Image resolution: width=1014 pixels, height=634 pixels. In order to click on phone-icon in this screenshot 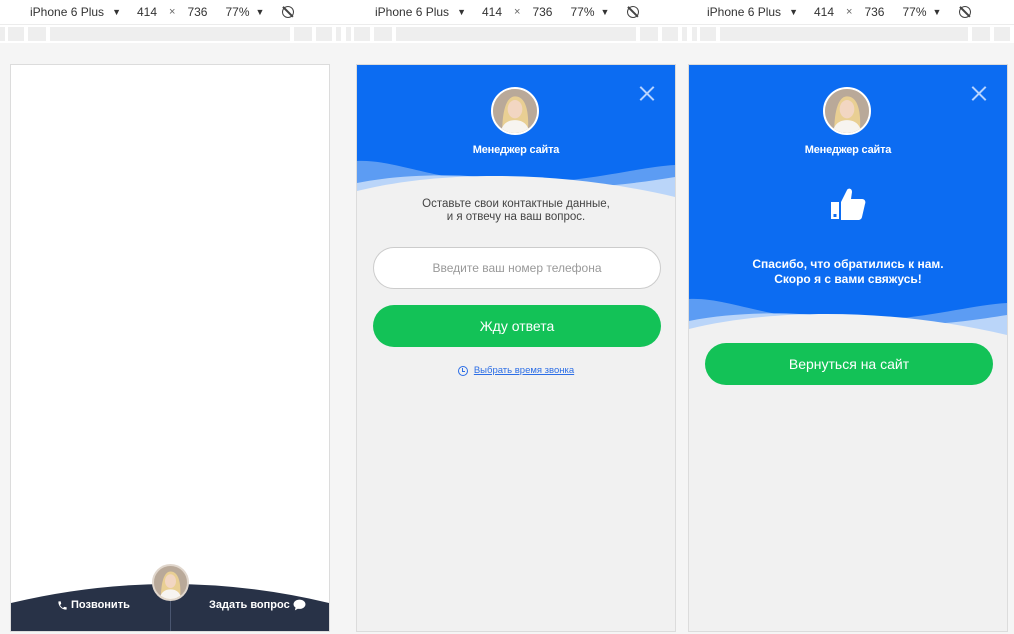, I will do `click(62, 605)`.